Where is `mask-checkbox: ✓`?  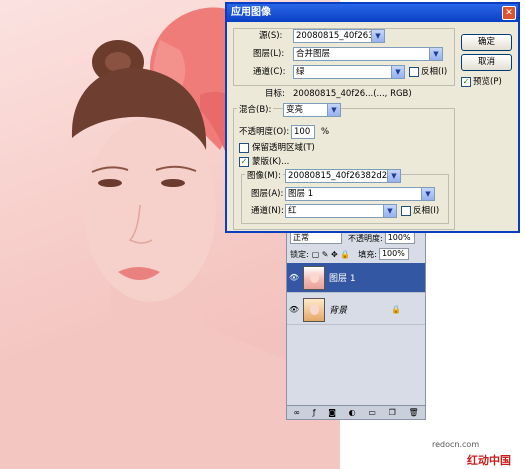
mask-checkbox: ✓ is located at coordinates (244, 162).